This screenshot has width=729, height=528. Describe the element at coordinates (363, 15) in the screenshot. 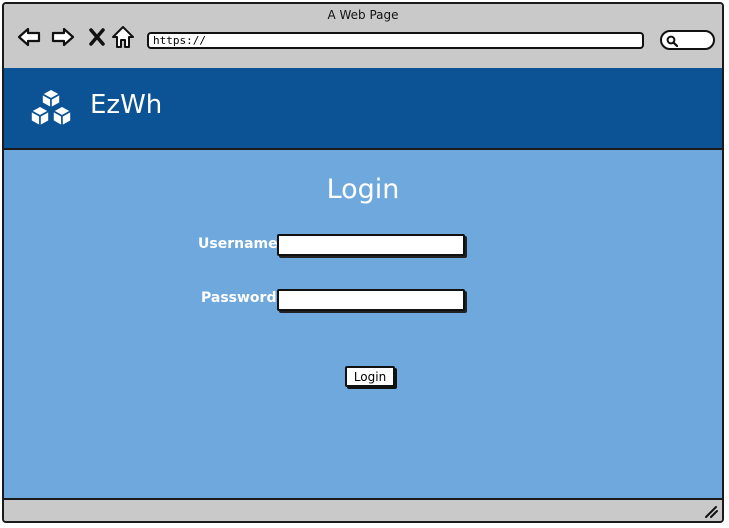

I see `window-title: A Web Page` at that location.